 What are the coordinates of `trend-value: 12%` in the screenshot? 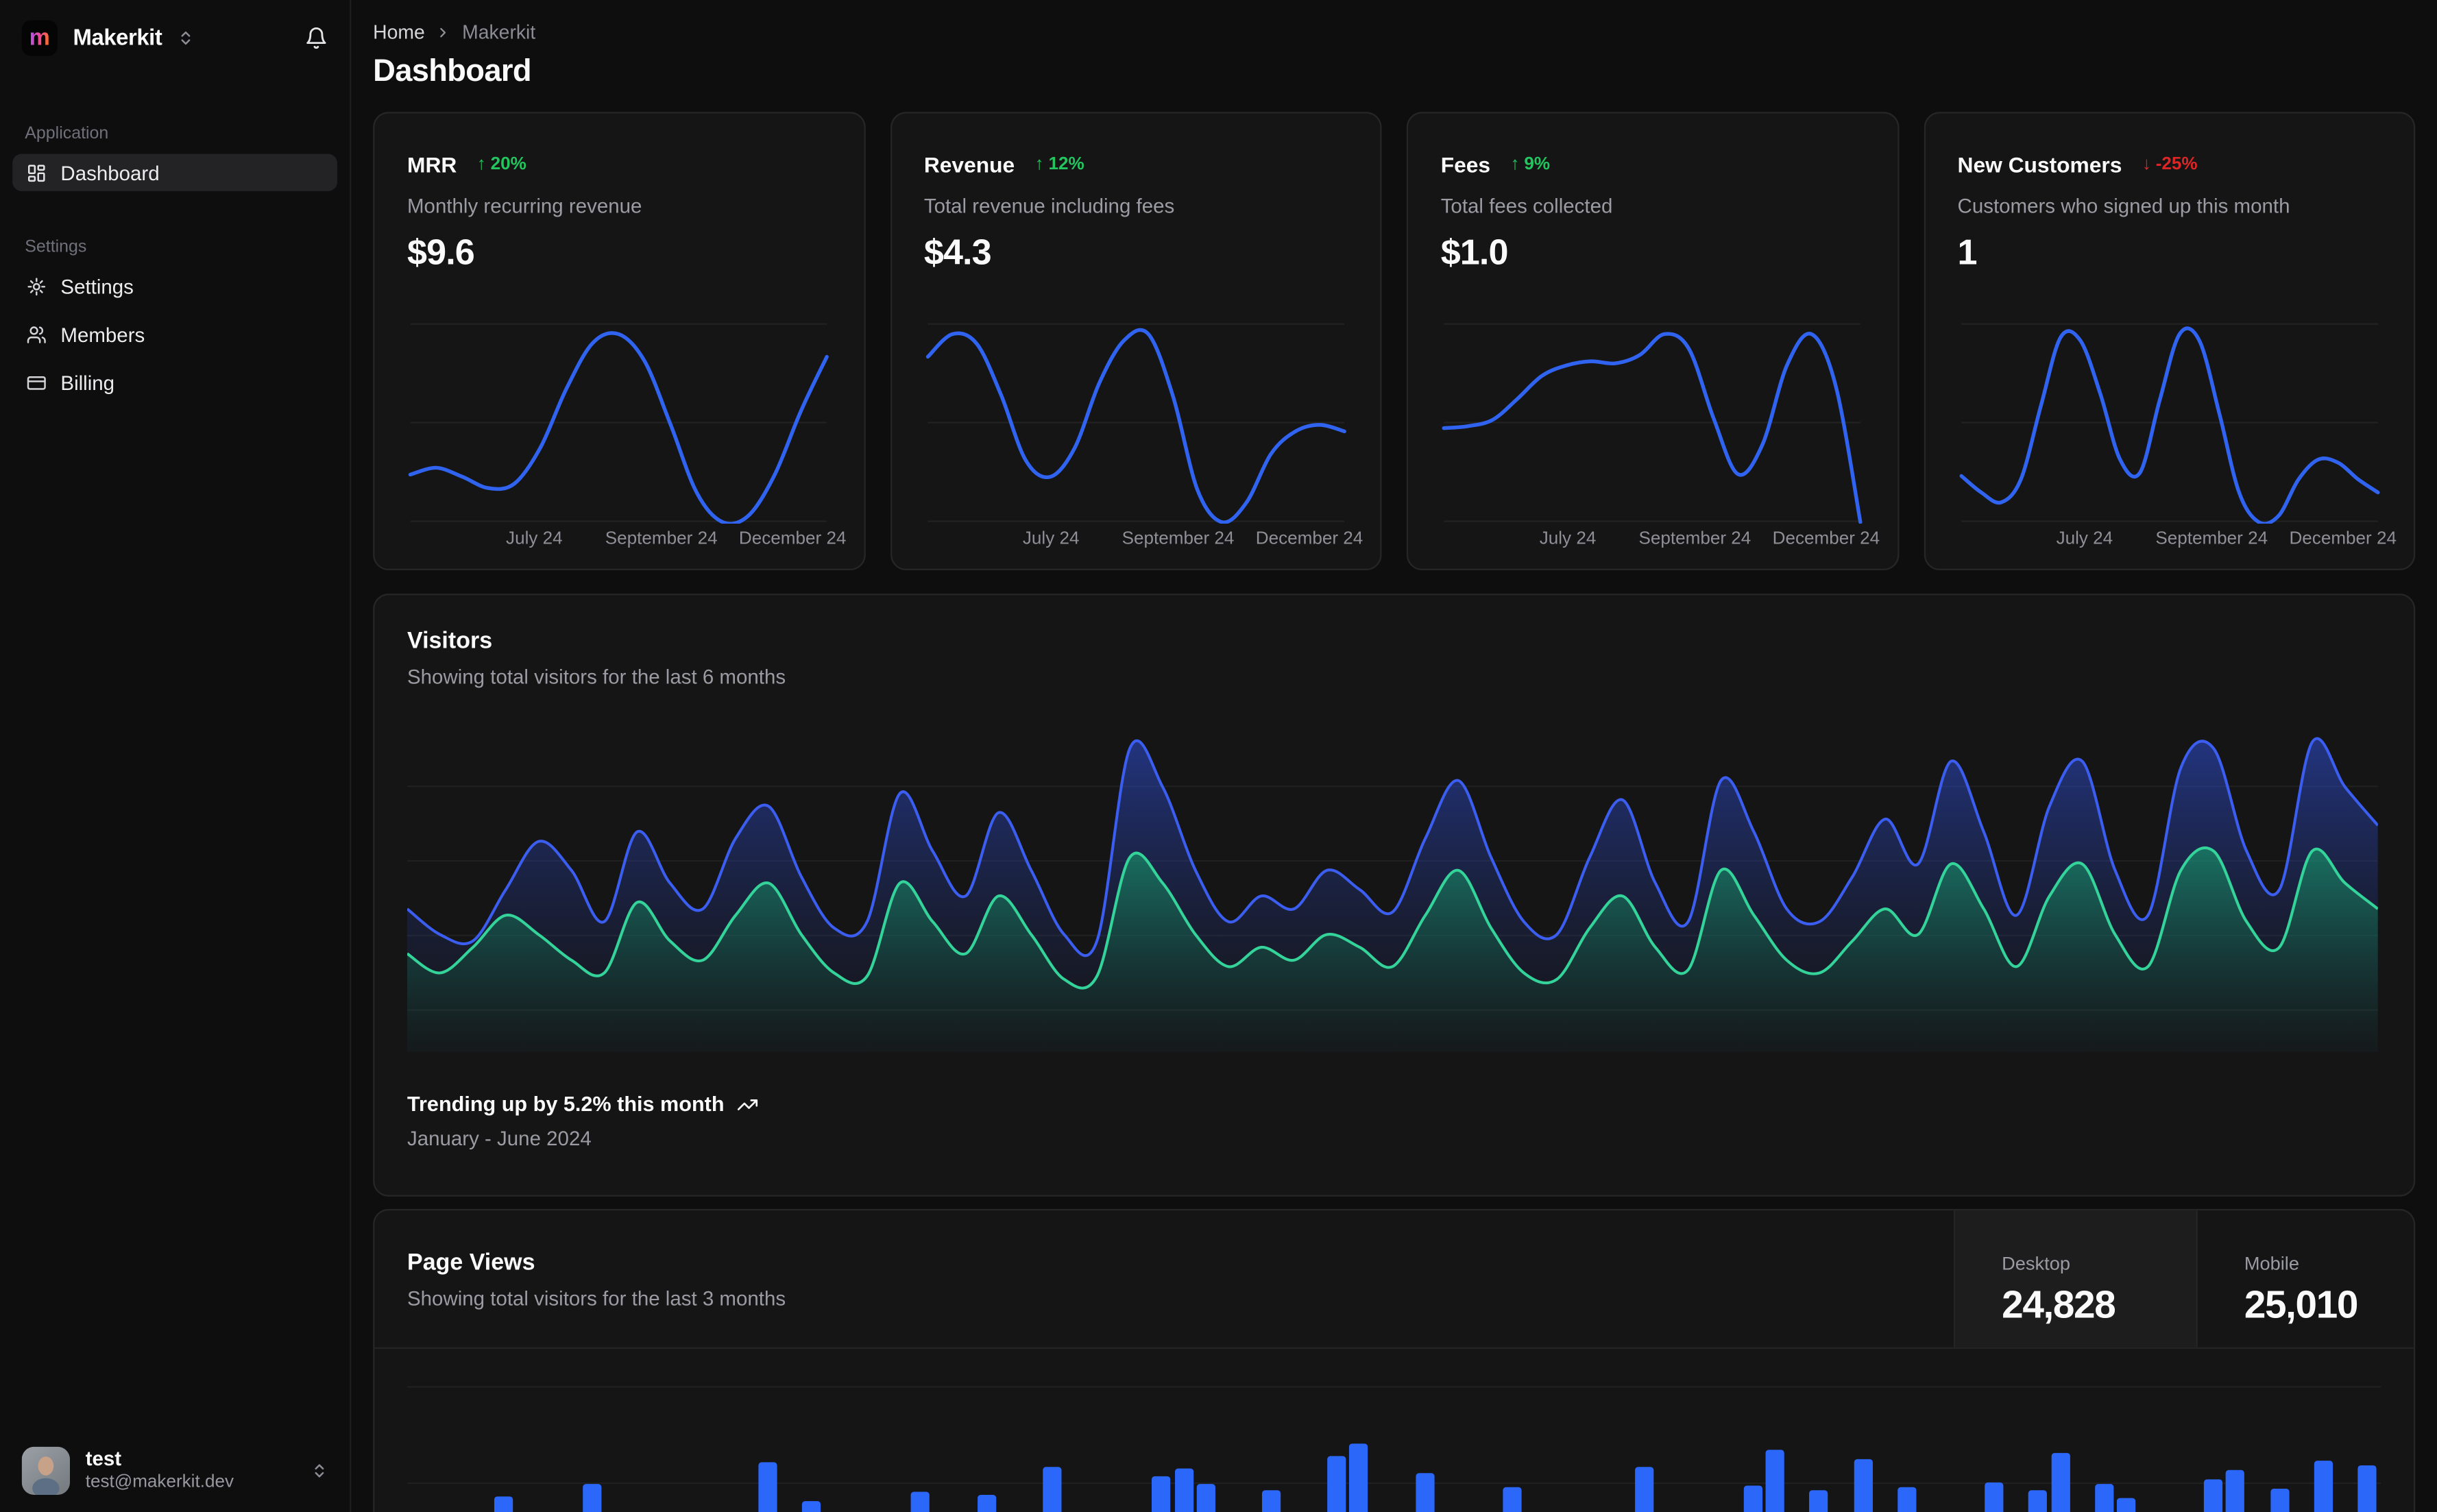 It's located at (1066, 165).